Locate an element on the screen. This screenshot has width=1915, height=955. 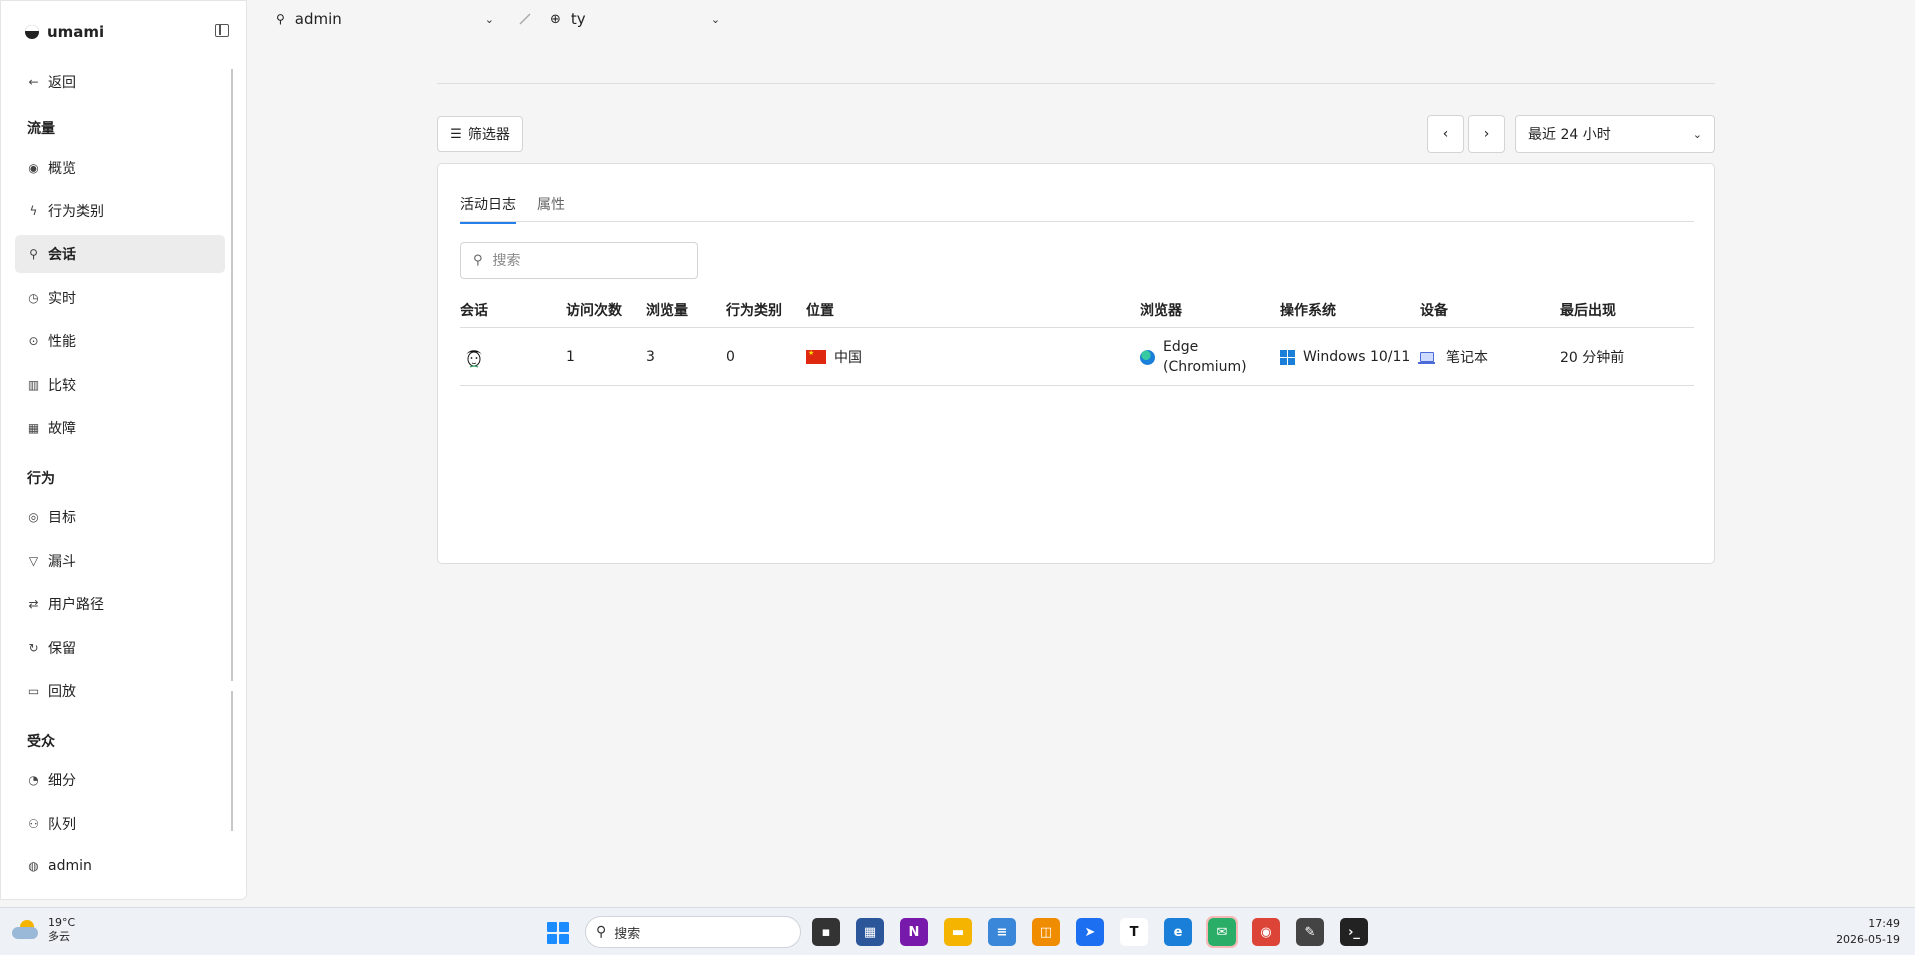
sidebar-item-compare: ▥ 比较 is located at coordinates (120, 385).